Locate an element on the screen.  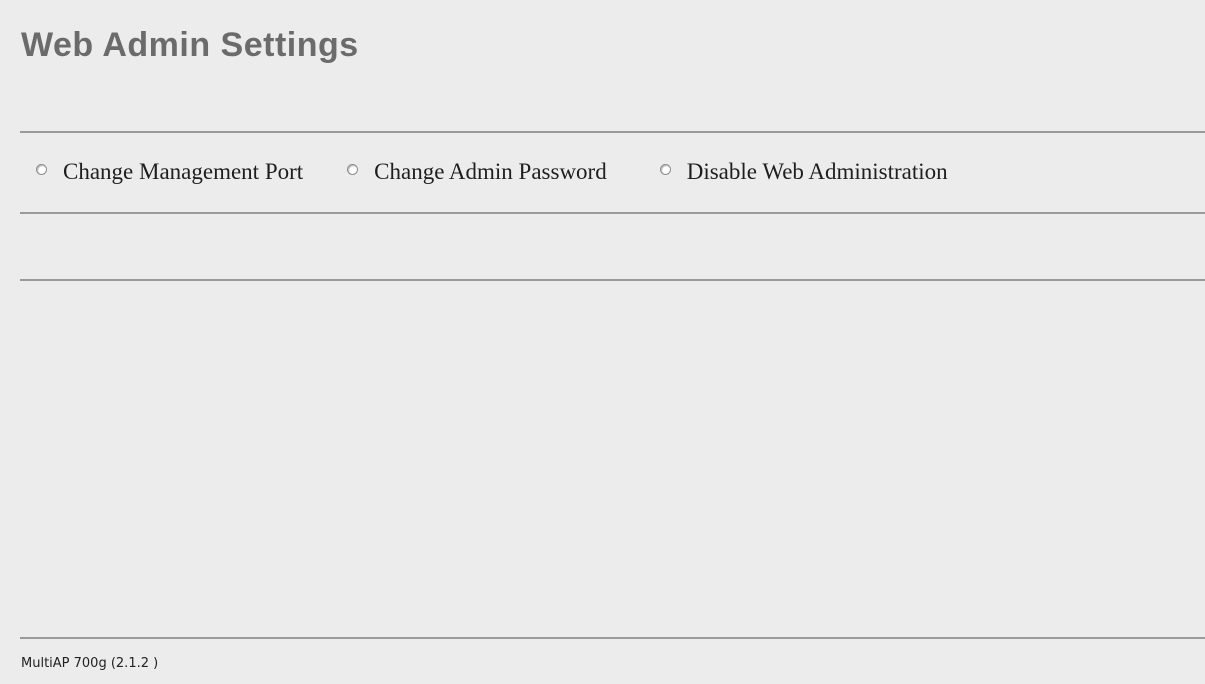
option-label: Change Admin Password is located at coordinates (490, 171).